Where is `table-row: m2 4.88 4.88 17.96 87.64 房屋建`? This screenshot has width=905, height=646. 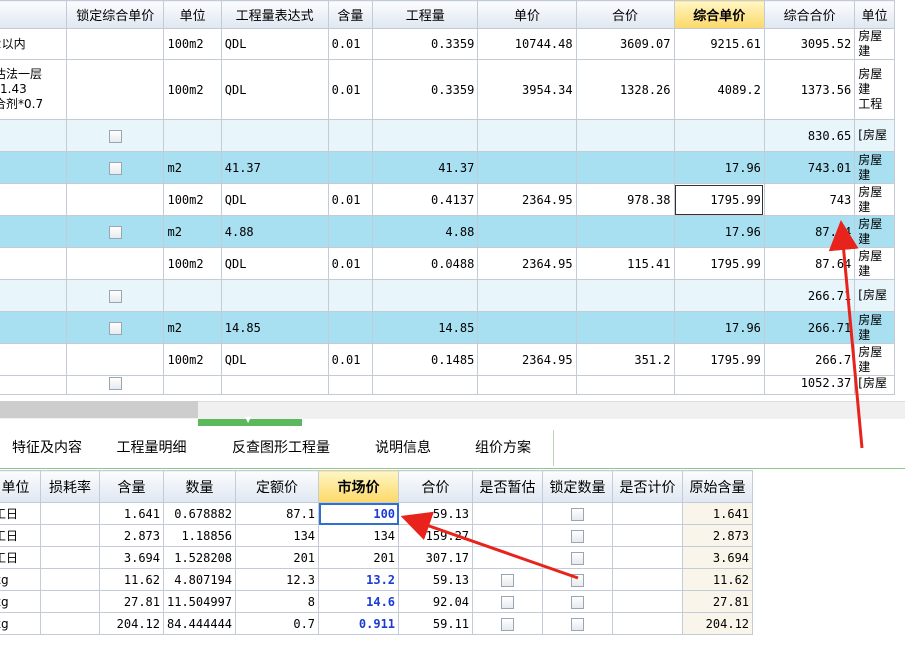
table-row: m2 4.88 4.88 17.96 87.64 房屋建 is located at coordinates (447, 231).